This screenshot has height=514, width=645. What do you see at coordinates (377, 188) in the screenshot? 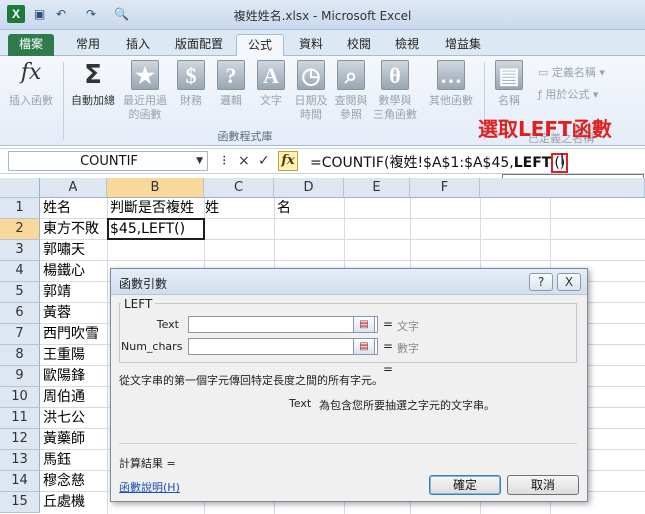
I see `column-header-e: E` at bounding box center [377, 188].